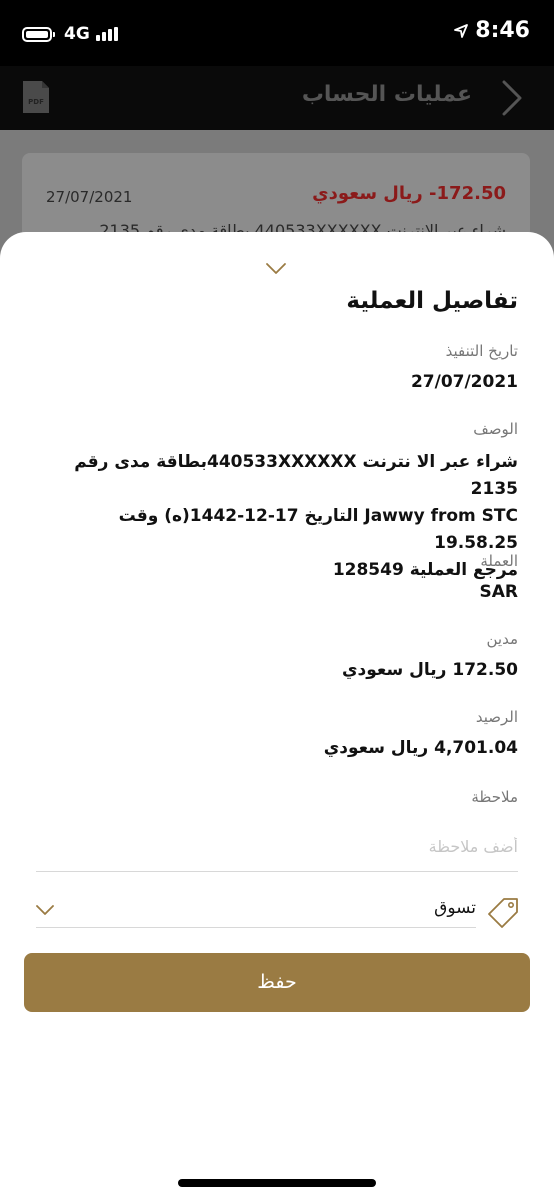 The height and width of the screenshot is (1200, 554). What do you see at coordinates (36, 102) in the screenshot?
I see `pdf-label: PDF` at bounding box center [36, 102].